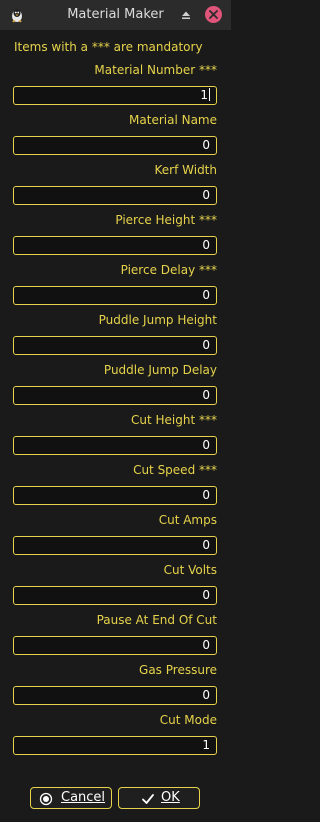 Image resolution: width=320 pixels, height=822 pixels. I want to click on cut-mode-input: 1, so click(115, 745).